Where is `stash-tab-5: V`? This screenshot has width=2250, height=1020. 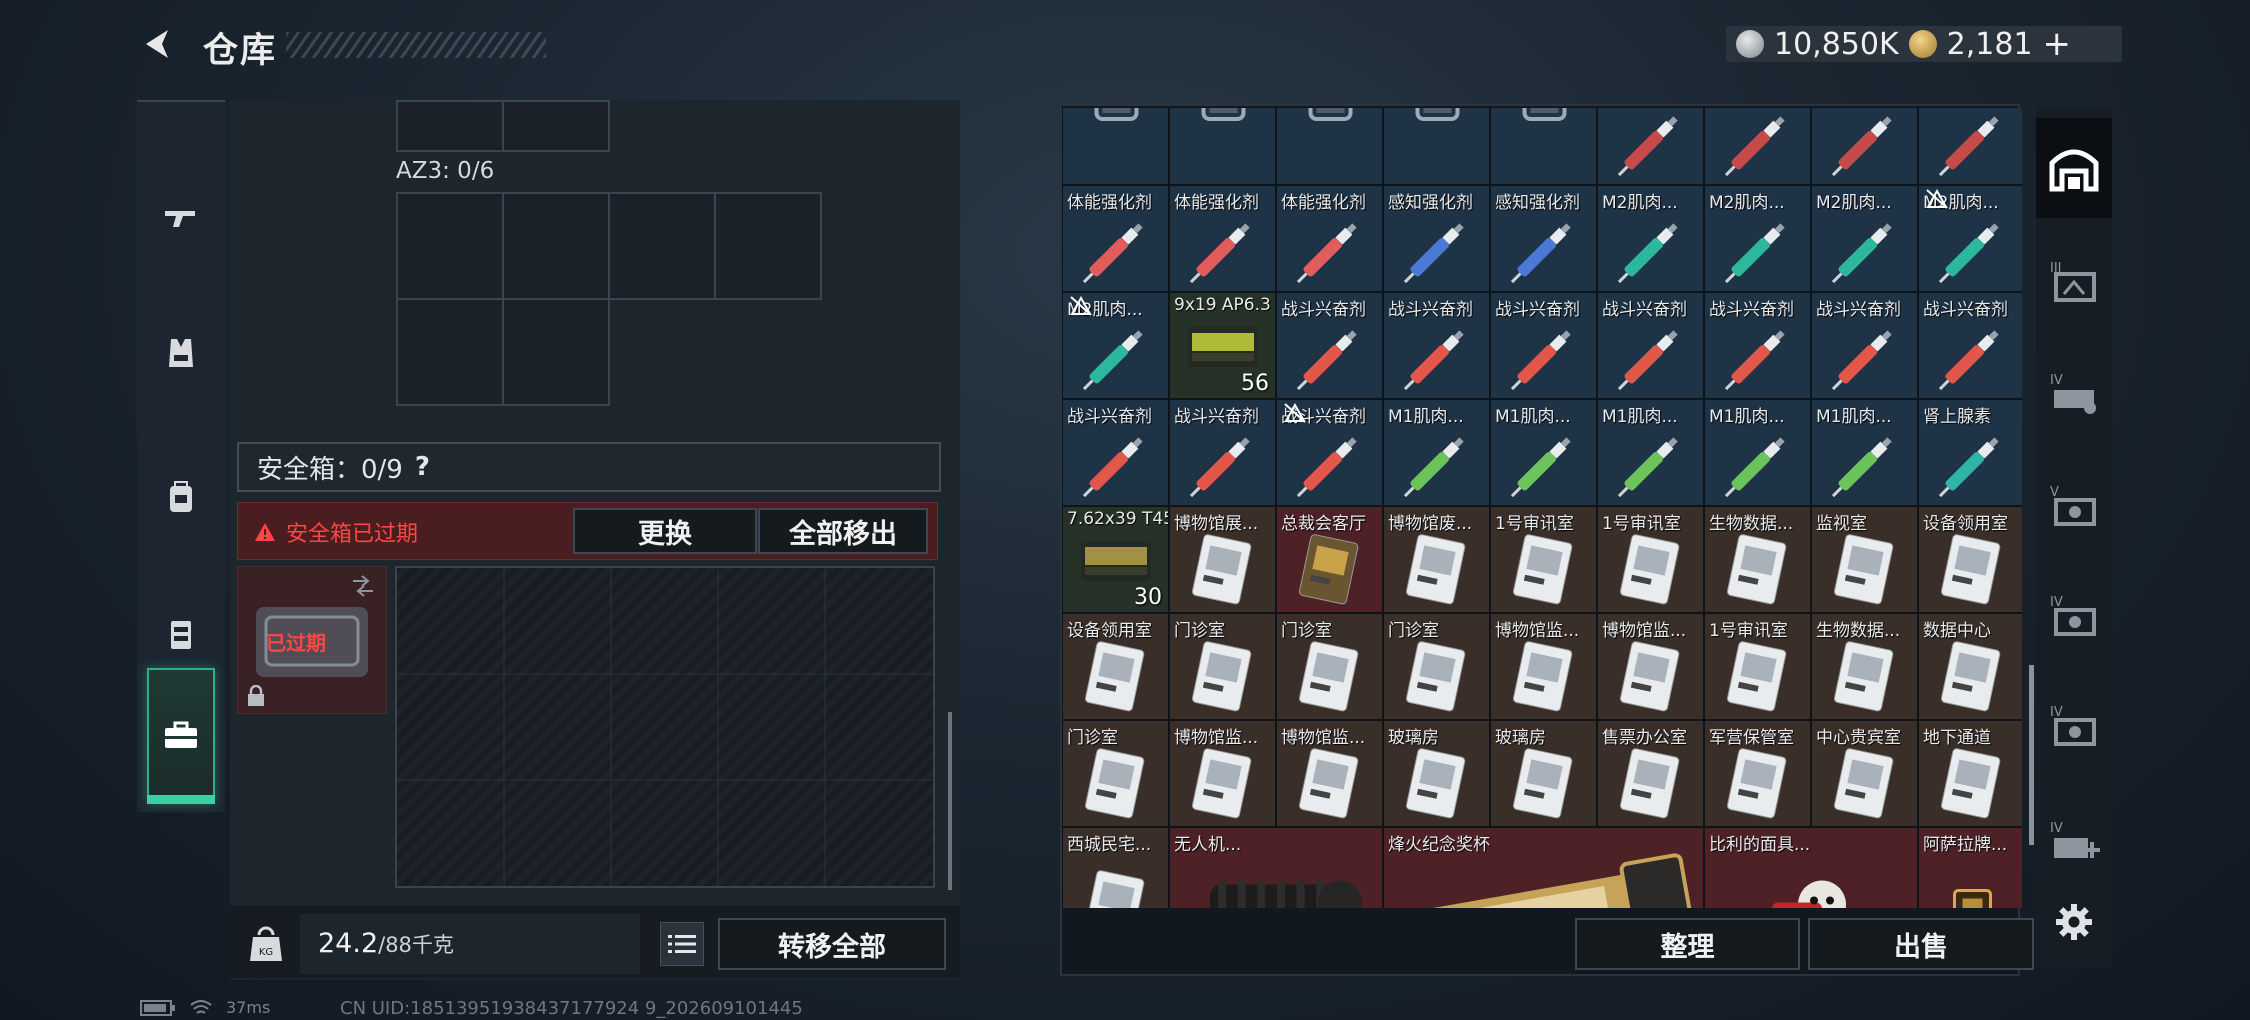 stash-tab-5: V is located at coordinates (2074, 506).